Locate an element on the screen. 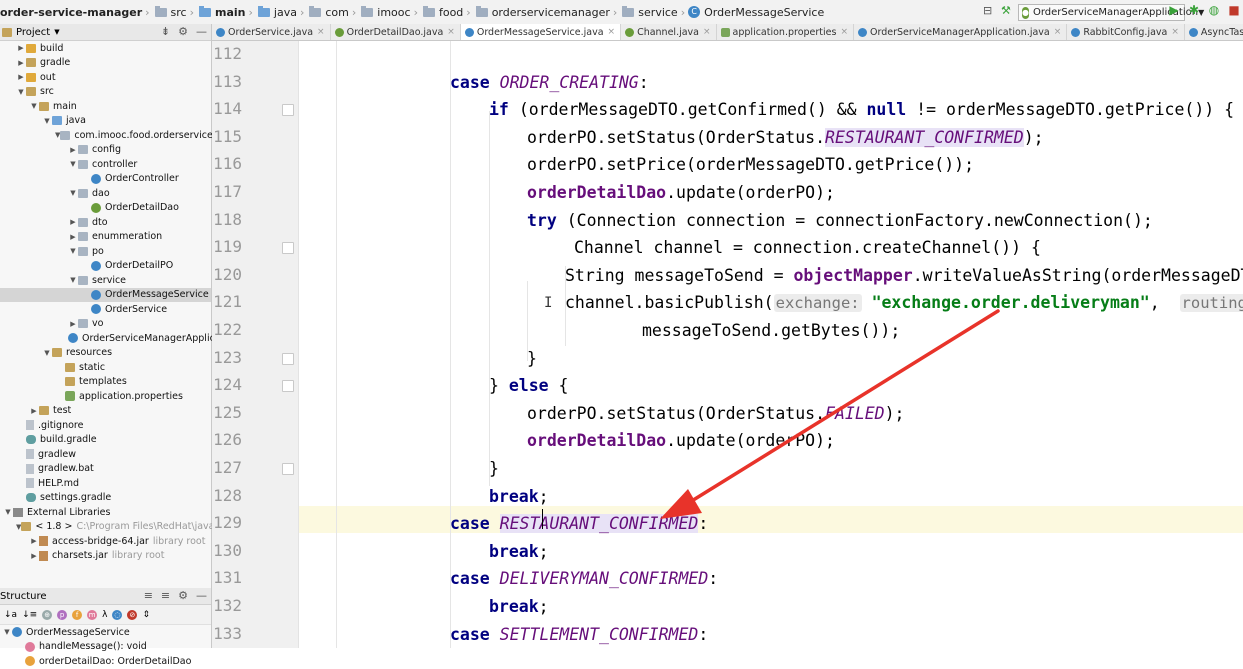 This screenshot has height=669, width=1243. breadcrumb-item: › orderservicemanager is located at coordinates (536, 12).